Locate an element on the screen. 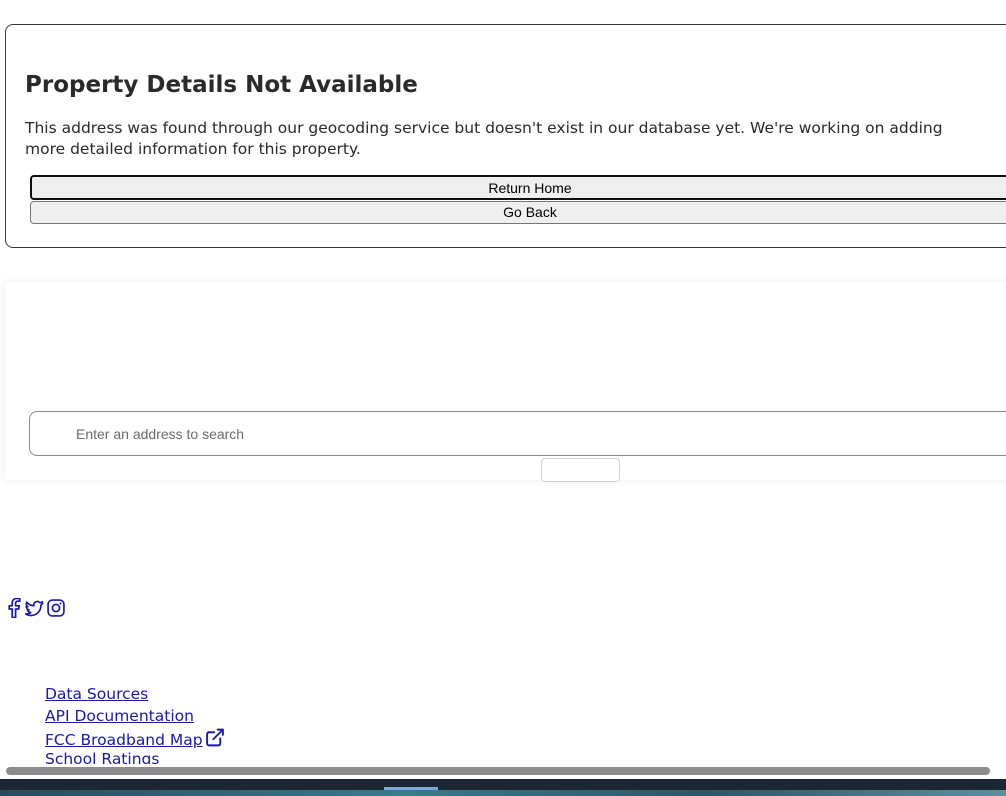  footer-link-item: API Documentation is located at coordinates (135, 717).